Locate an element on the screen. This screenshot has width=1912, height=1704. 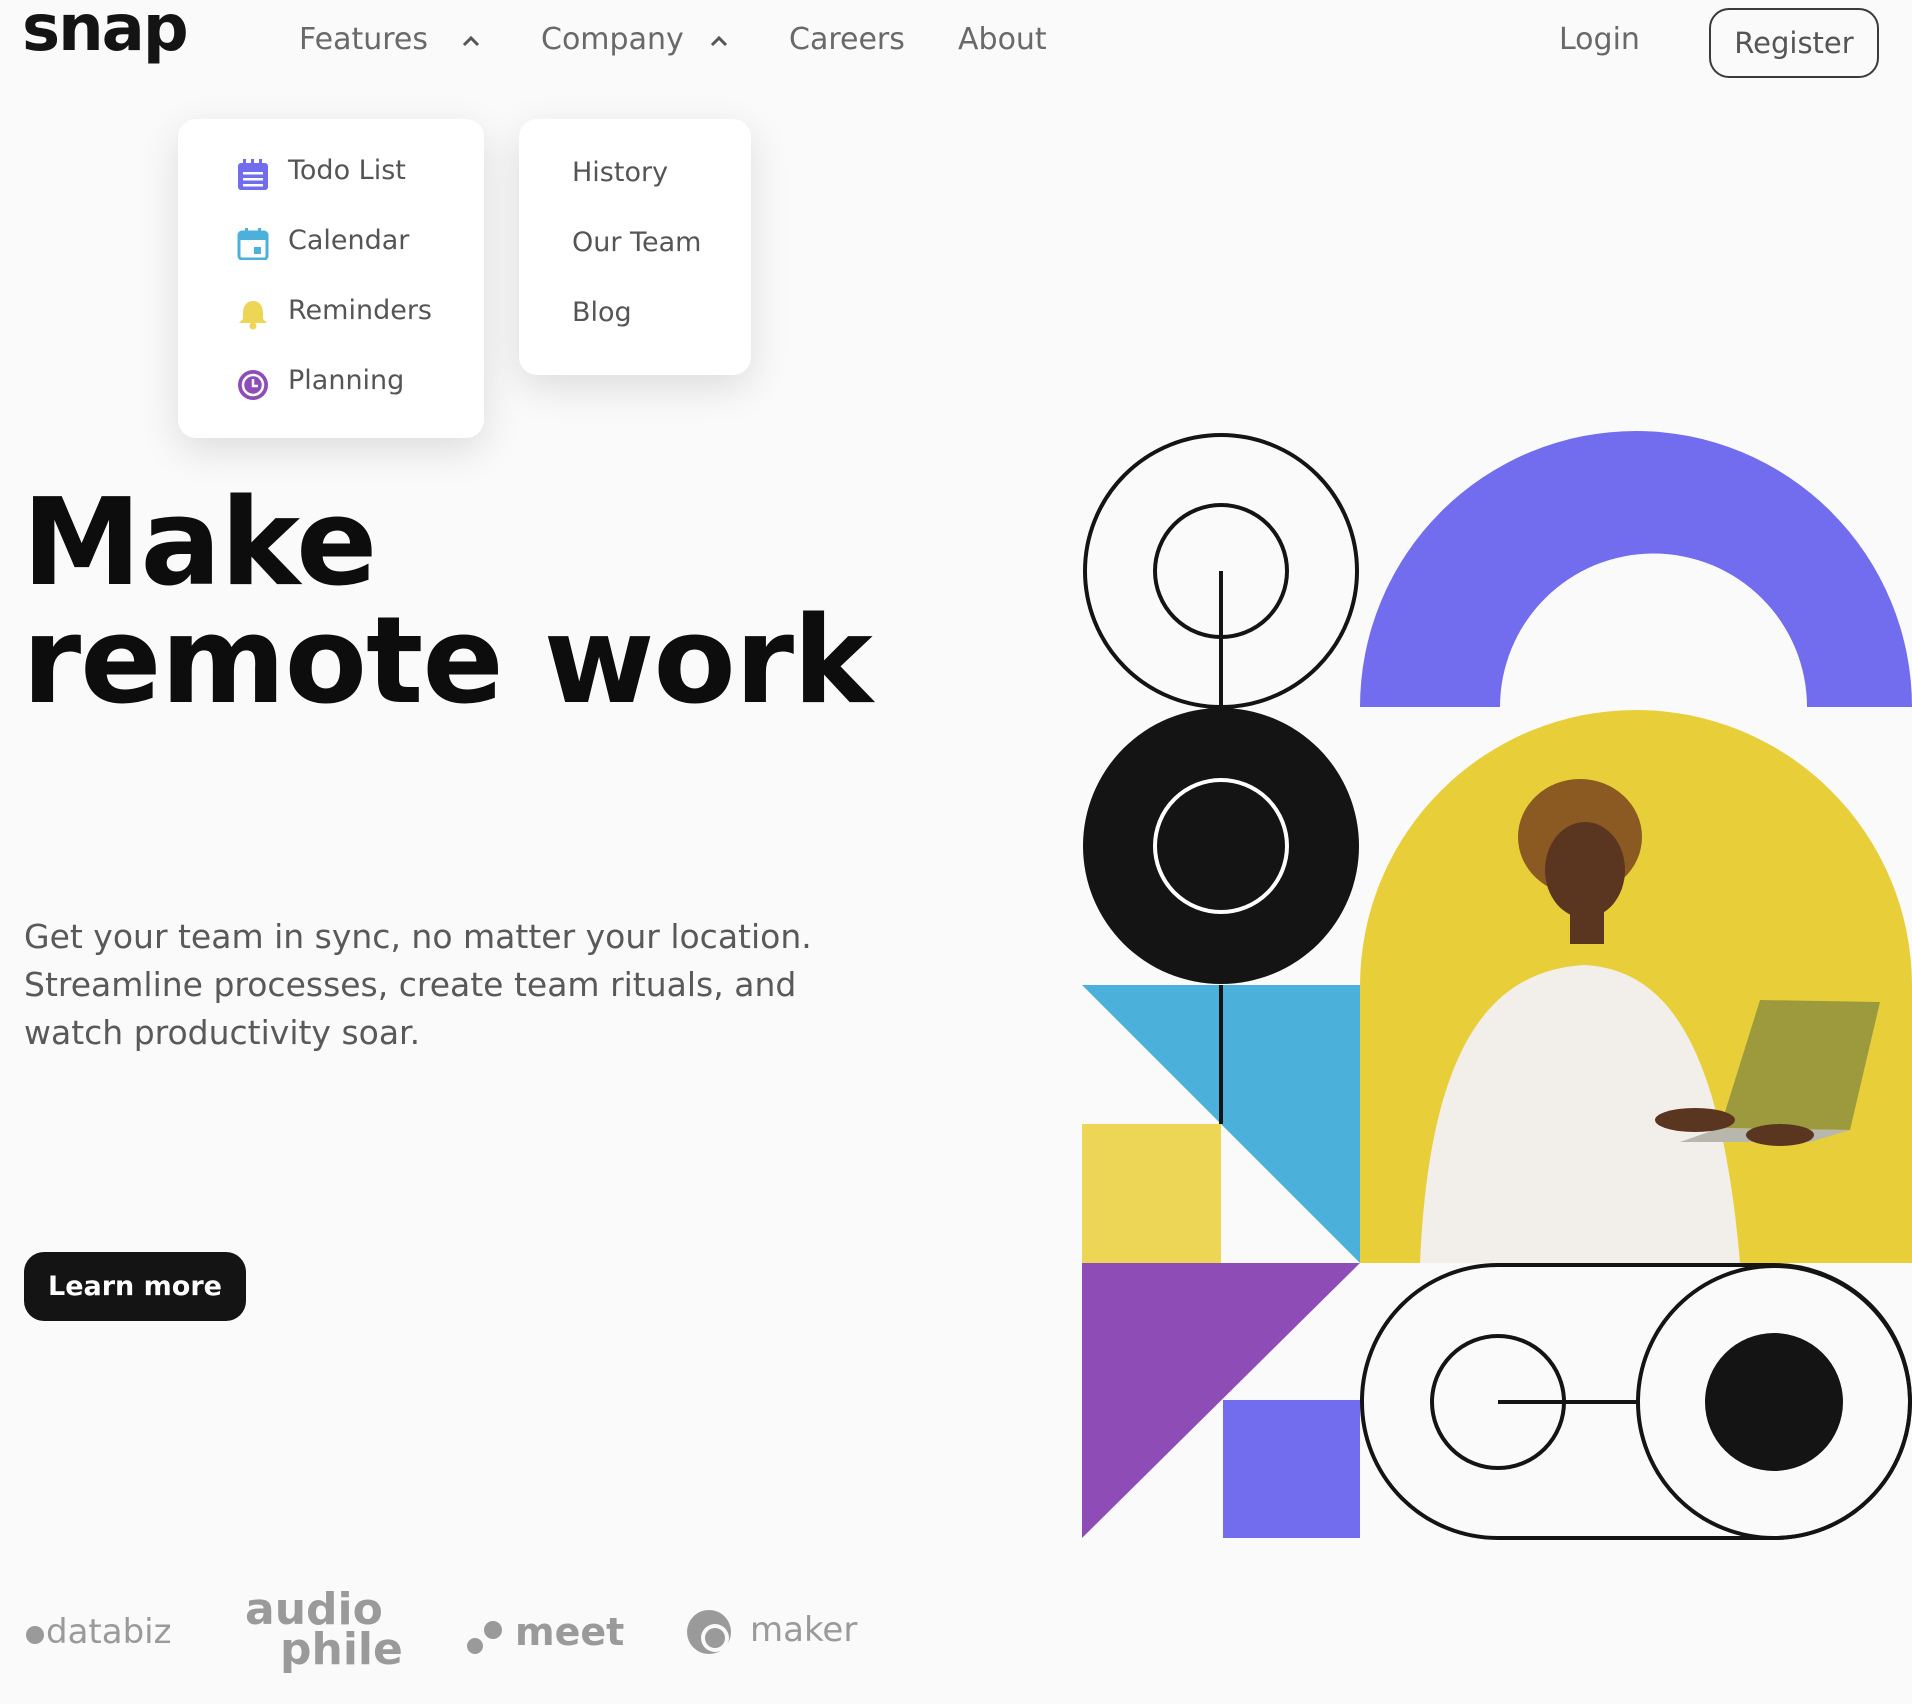
hero-title-line1: Make is located at coordinates (199, 543).